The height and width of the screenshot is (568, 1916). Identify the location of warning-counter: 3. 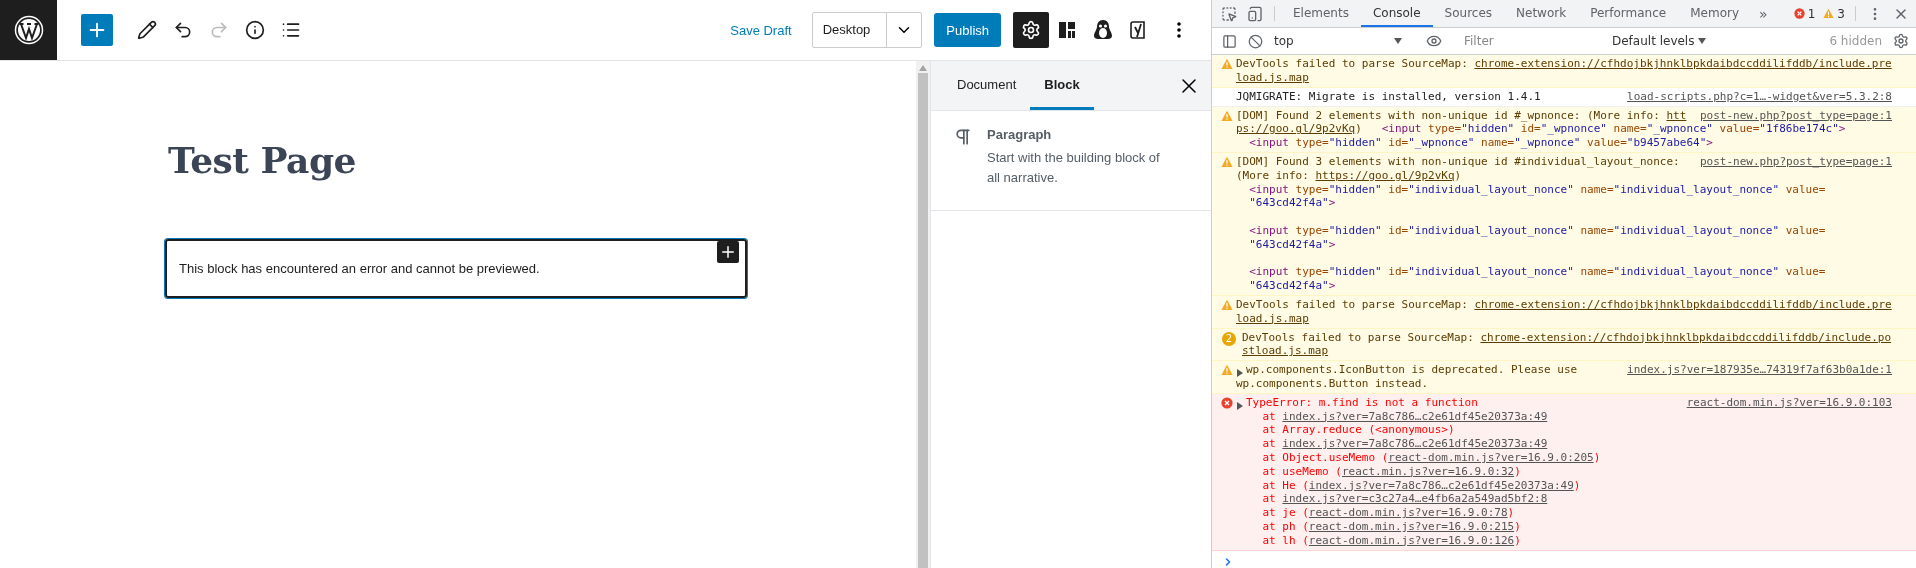
(1834, 13).